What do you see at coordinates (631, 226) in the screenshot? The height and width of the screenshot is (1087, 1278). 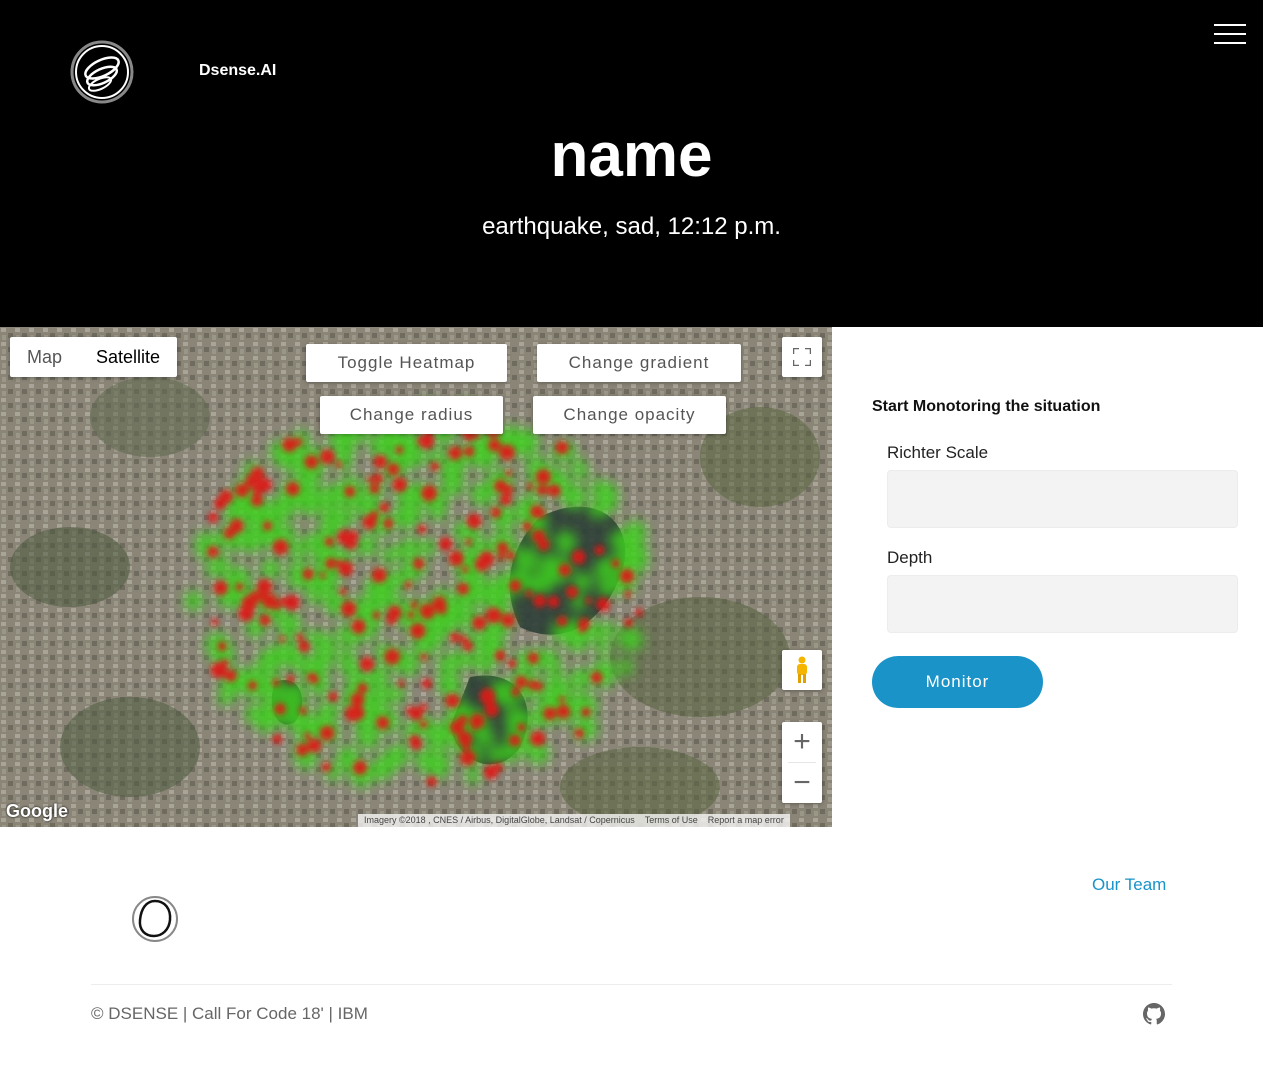 I see `page-subtitle: earthquake, sad, 12:12 p.m.` at bounding box center [631, 226].